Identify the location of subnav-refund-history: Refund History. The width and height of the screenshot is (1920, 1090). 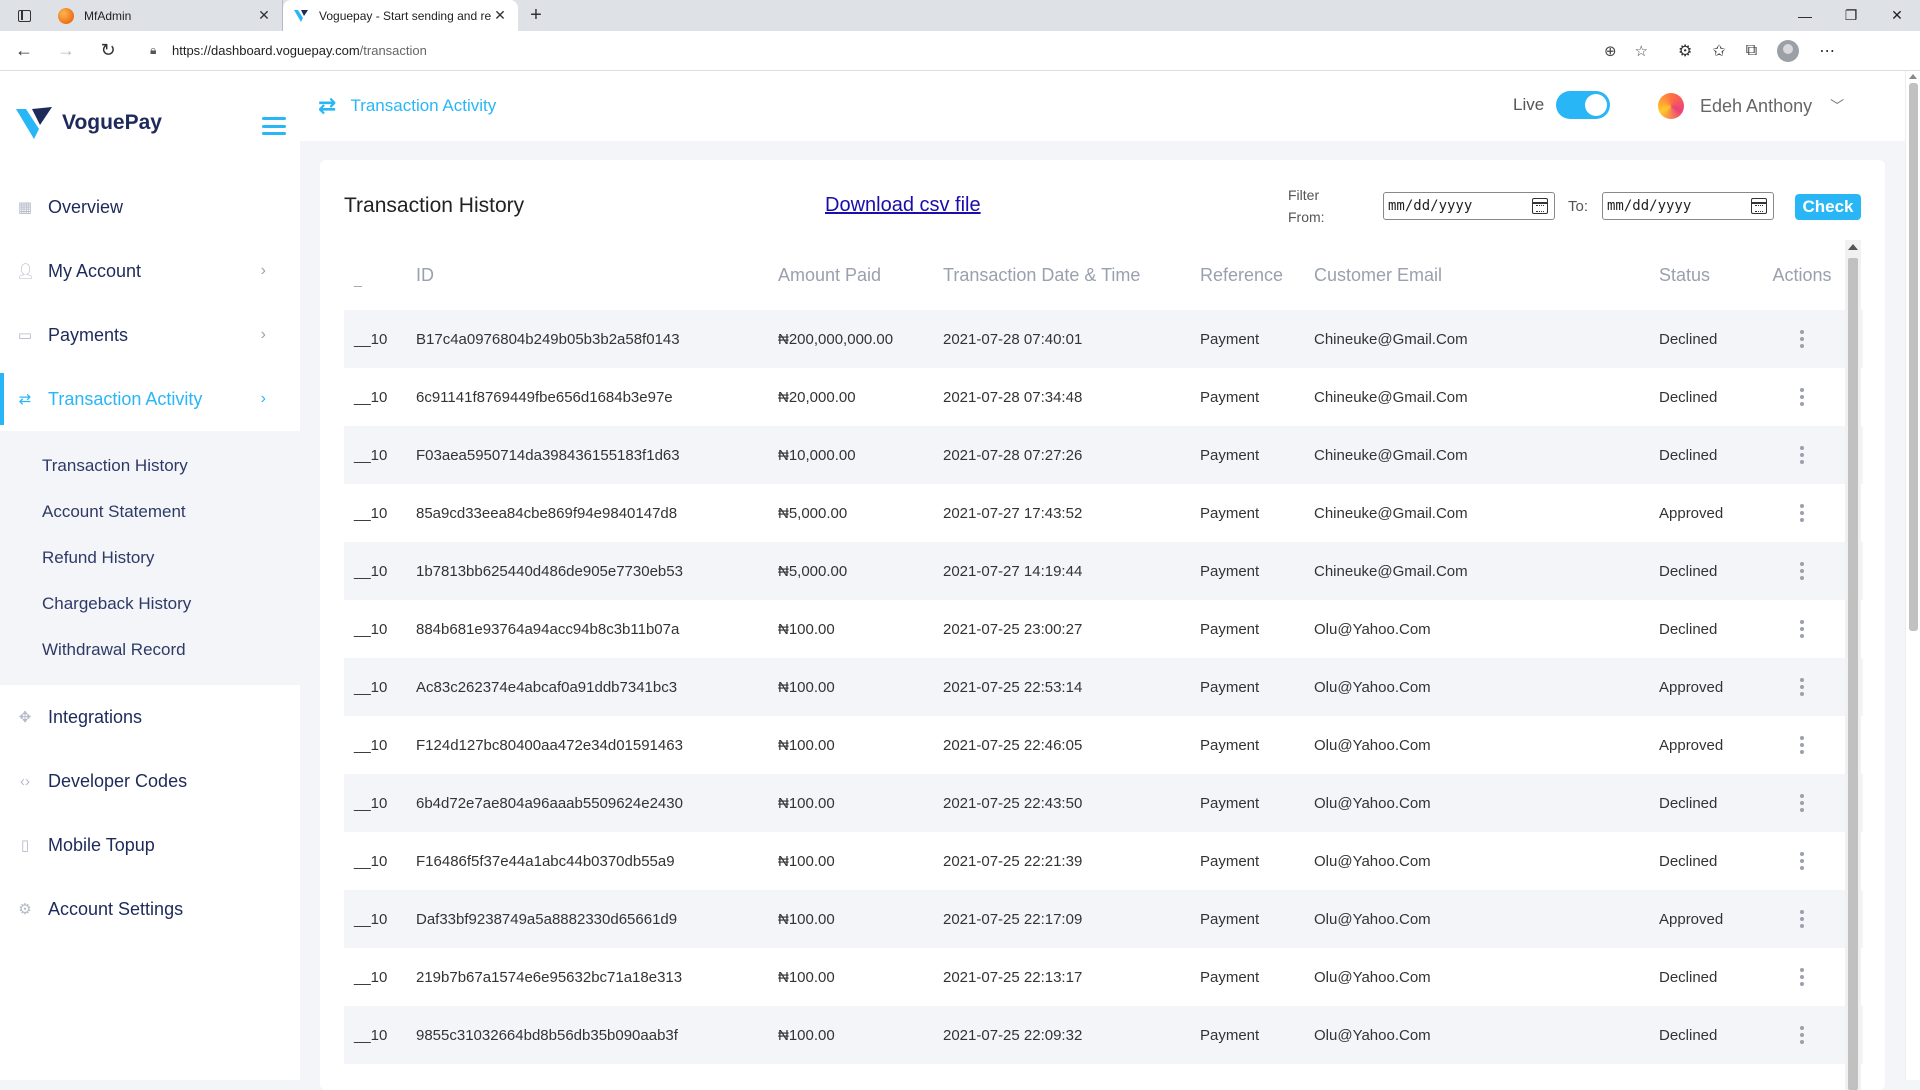
(150, 558).